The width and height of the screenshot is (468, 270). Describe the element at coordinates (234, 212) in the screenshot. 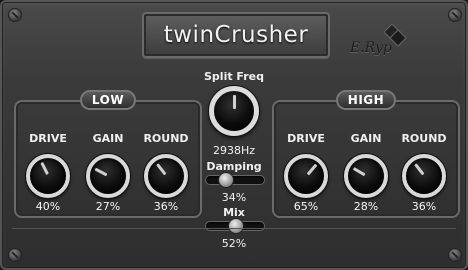

I see `mix-label: Mix` at that location.